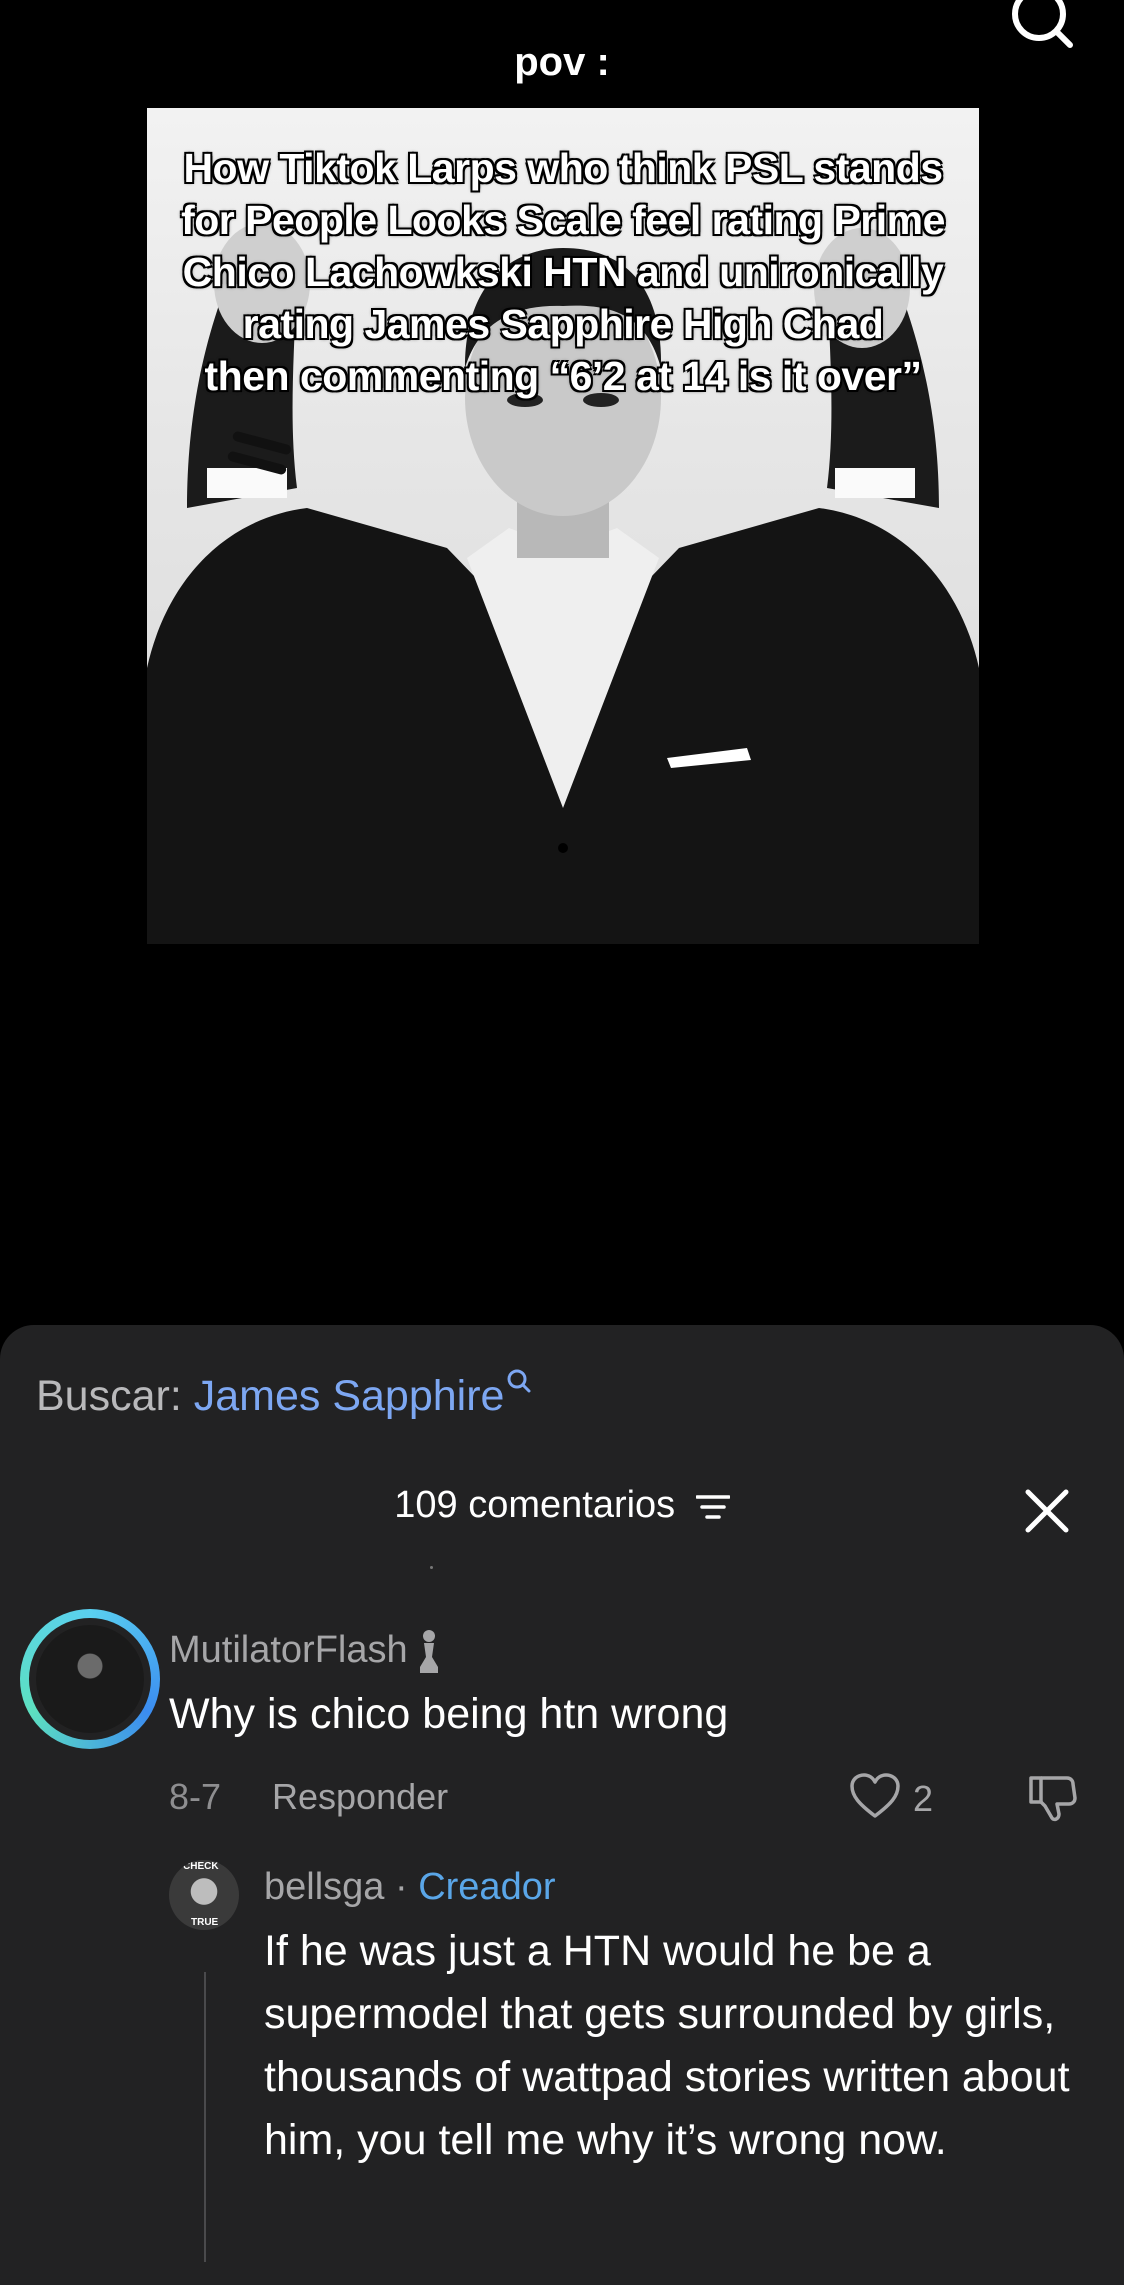 Image resolution: width=1124 pixels, height=2285 pixels. I want to click on overlay-line: How Tiktok Larps who think PSL stands, so click(563, 168).